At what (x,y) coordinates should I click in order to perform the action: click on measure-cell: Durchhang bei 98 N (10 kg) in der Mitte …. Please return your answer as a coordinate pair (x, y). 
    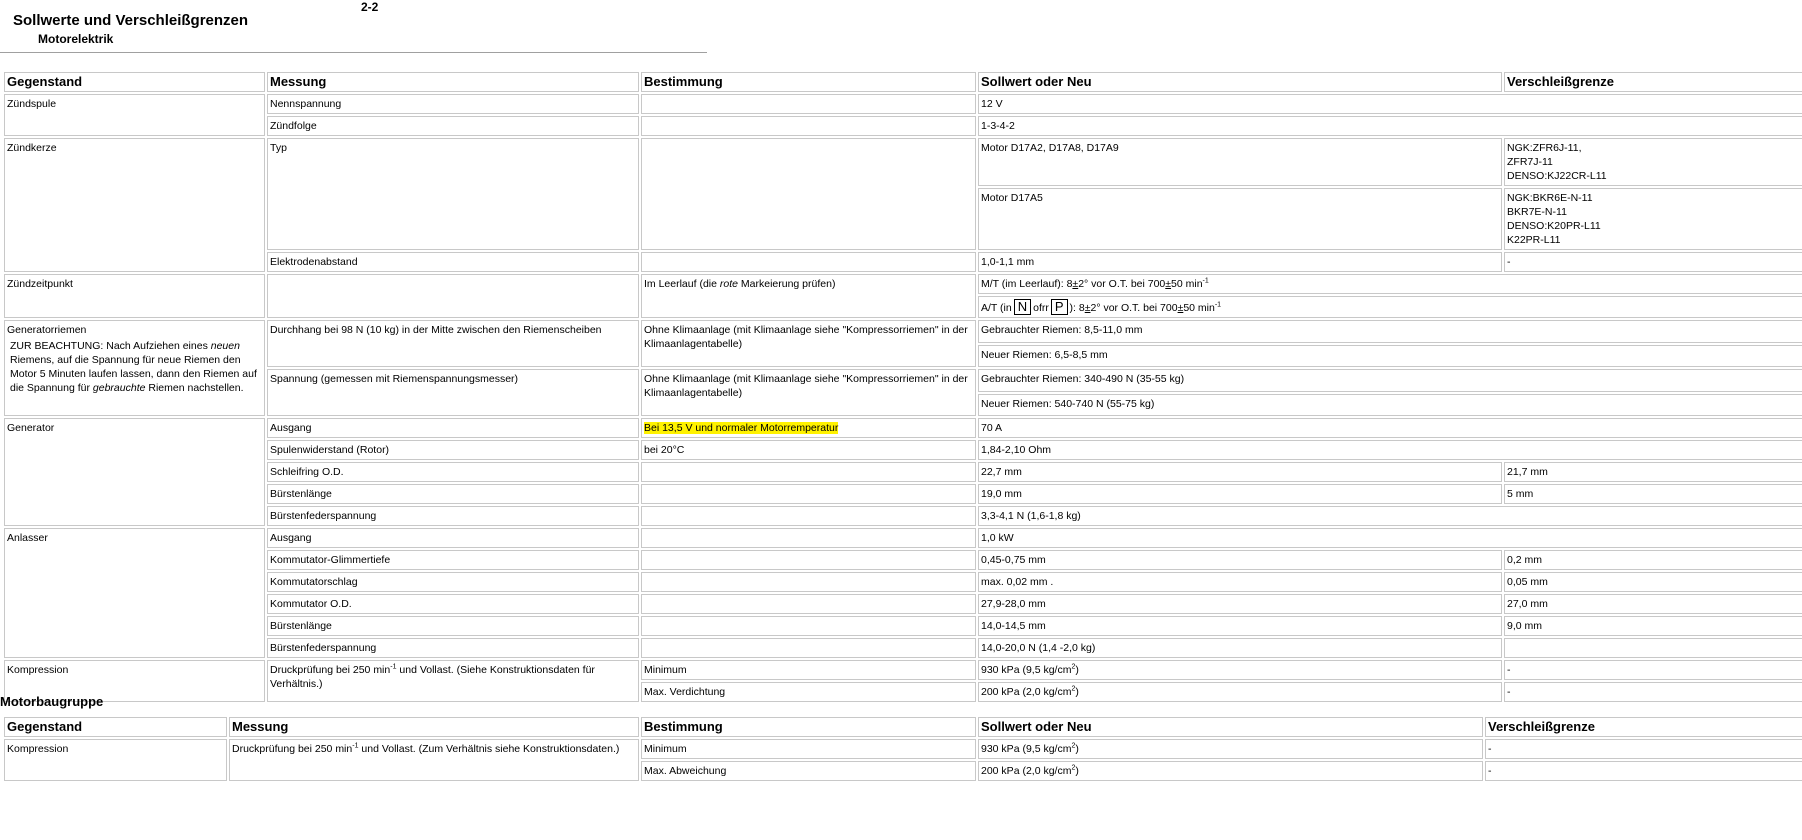
    Looking at the image, I should click on (453, 343).